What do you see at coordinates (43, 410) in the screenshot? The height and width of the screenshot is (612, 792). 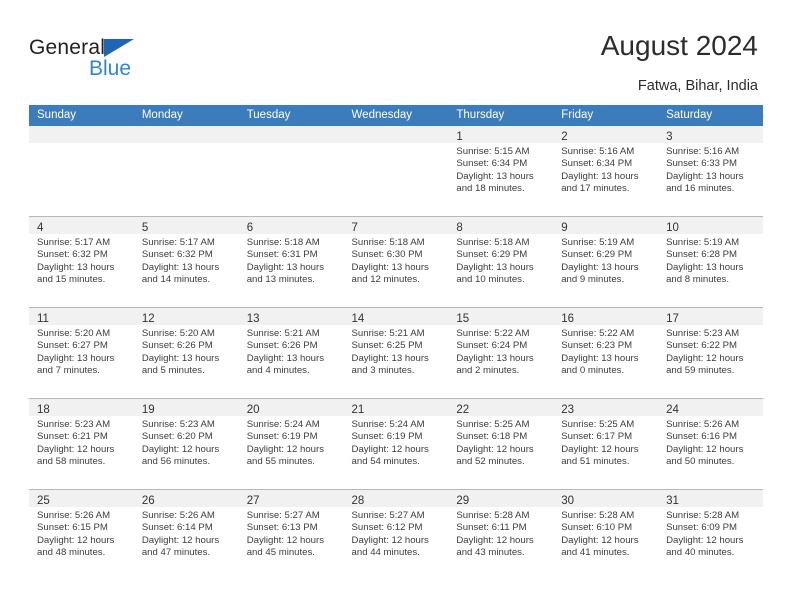 I see `day-number: 18` at bounding box center [43, 410].